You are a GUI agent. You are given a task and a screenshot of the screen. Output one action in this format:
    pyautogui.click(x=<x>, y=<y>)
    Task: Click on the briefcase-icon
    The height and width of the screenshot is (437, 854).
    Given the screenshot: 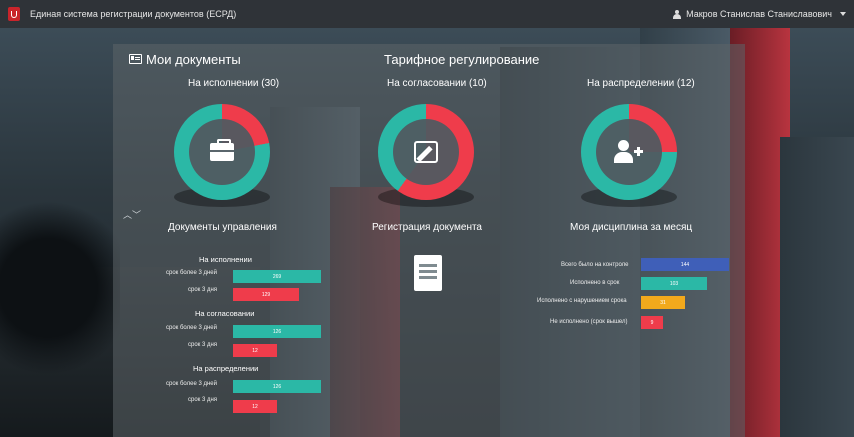 What is the action you would take?
    pyautogui.click(x=222, y=150)
    